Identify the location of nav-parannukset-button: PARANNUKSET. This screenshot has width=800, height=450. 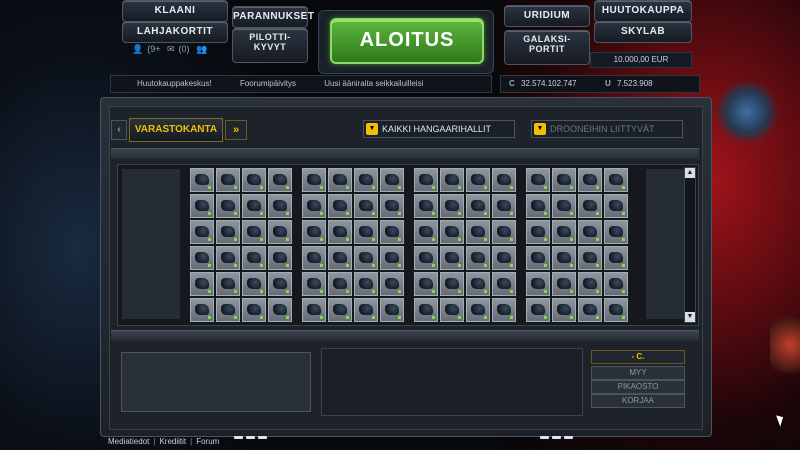
(273, 17).